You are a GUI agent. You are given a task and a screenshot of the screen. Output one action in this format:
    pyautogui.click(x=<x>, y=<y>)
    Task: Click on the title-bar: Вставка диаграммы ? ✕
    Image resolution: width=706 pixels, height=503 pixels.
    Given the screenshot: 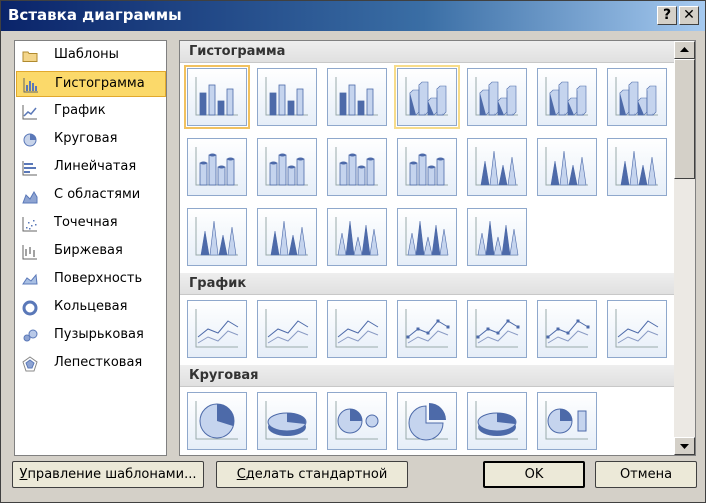 What is the action you would take?
    pyautogui.click(x=353, y=16)
    